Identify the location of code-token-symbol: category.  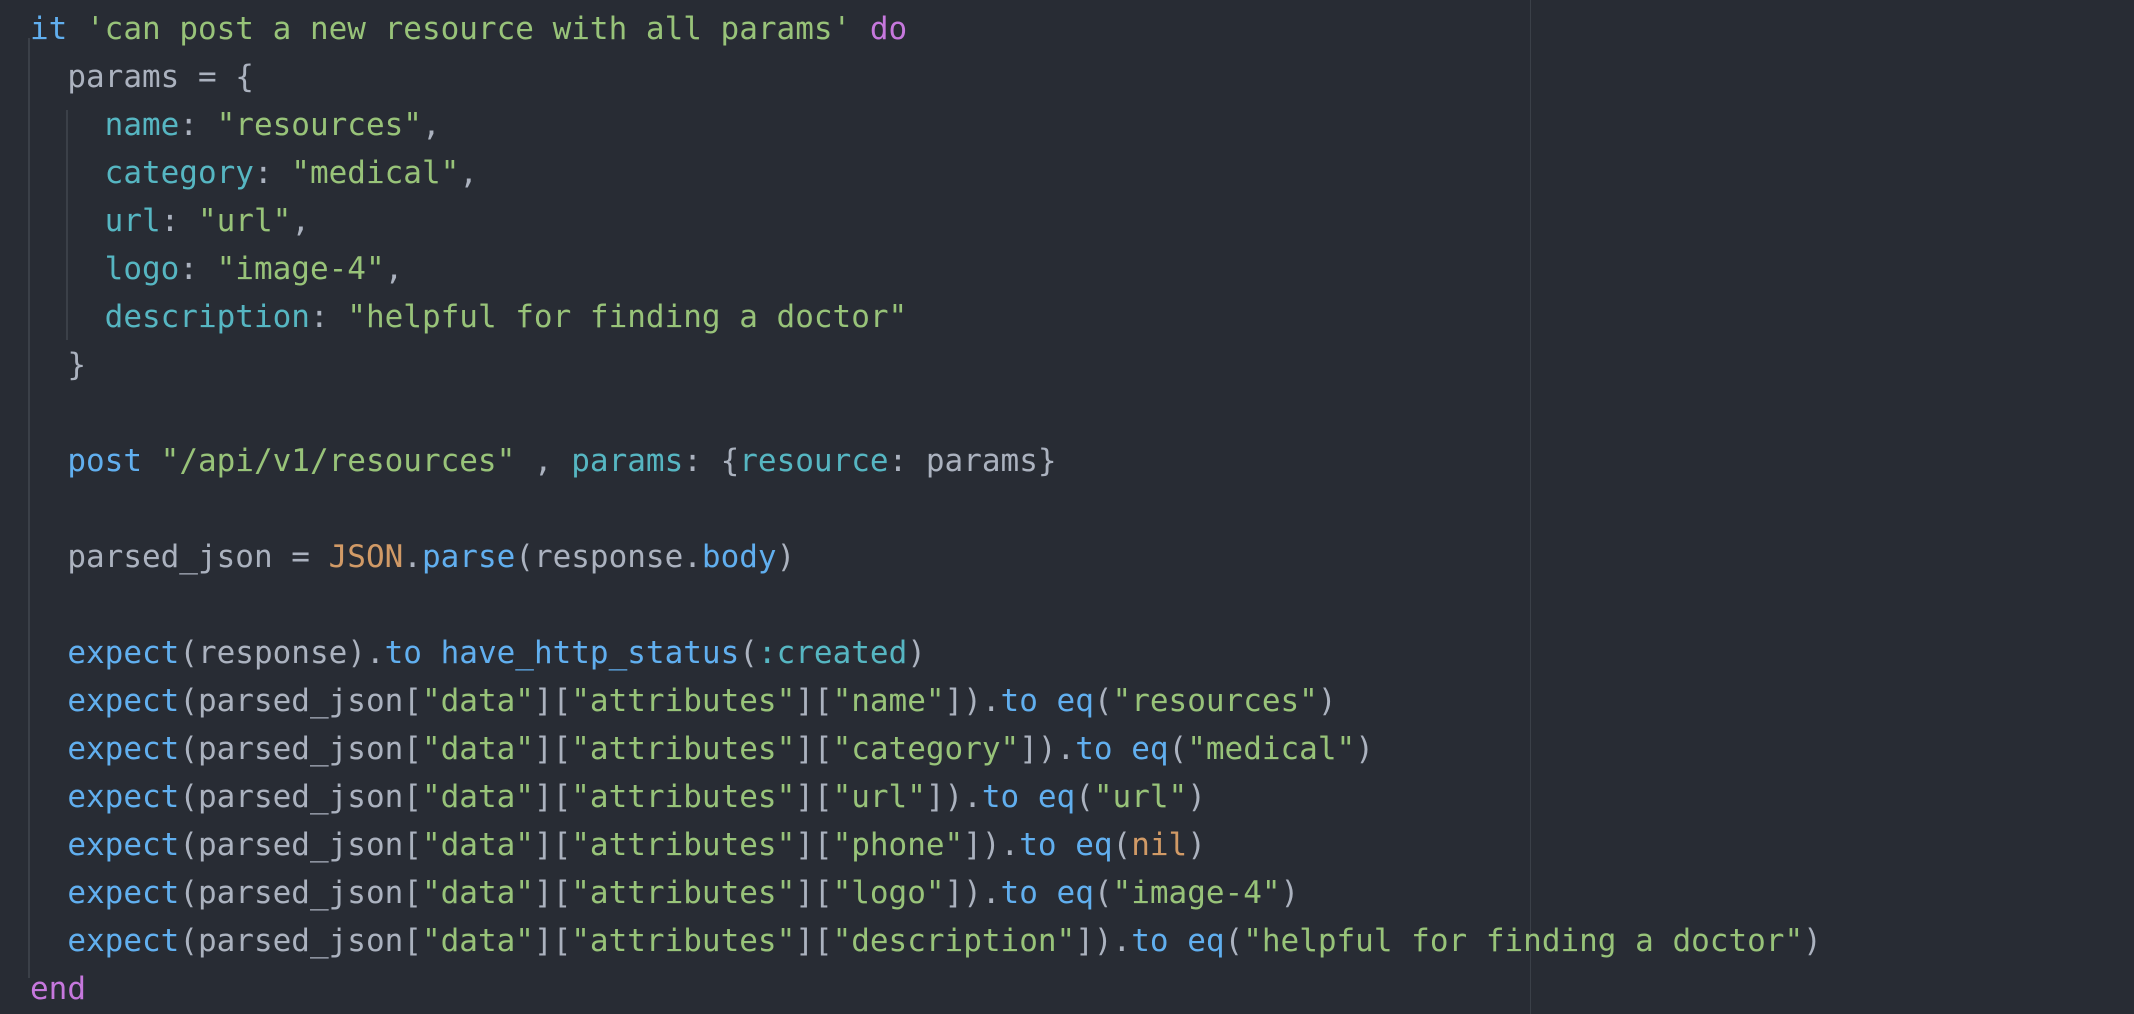
(179, 173).